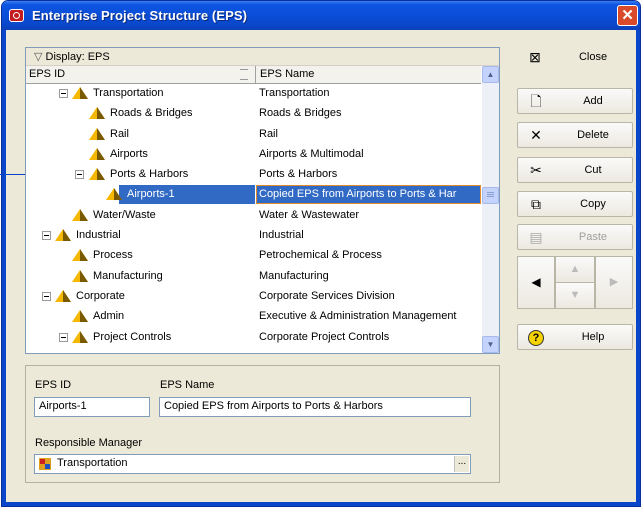  What do you see at coordinates (45, 464) in the screenshot?
I see `obs-icon` at bounding box center [45, 464].